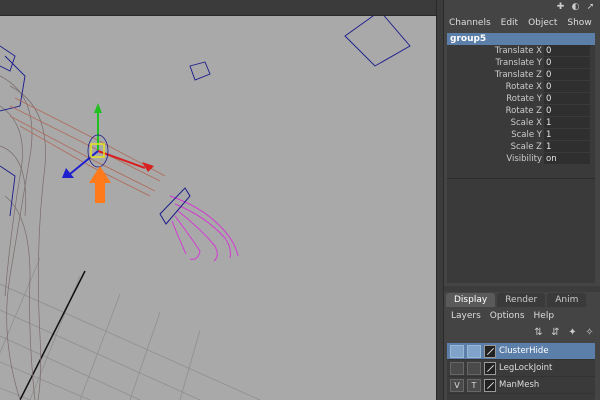  I want to click on attr-rotate-z: Rotate Z0, so click(521, 111).